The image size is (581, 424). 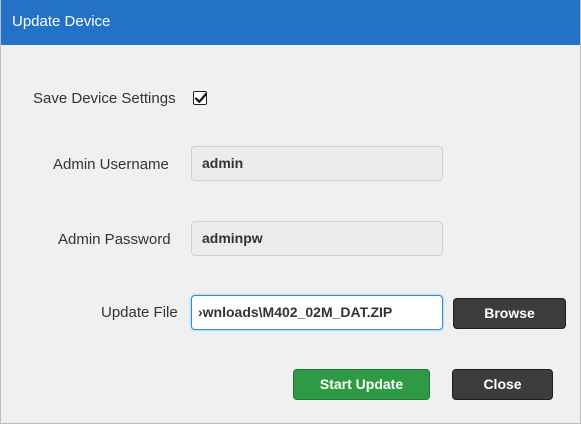 What do you see at coordinates (139, 312) in the screenshot?
I see `update-file-label: Update File` at bounding box center [139, 312].